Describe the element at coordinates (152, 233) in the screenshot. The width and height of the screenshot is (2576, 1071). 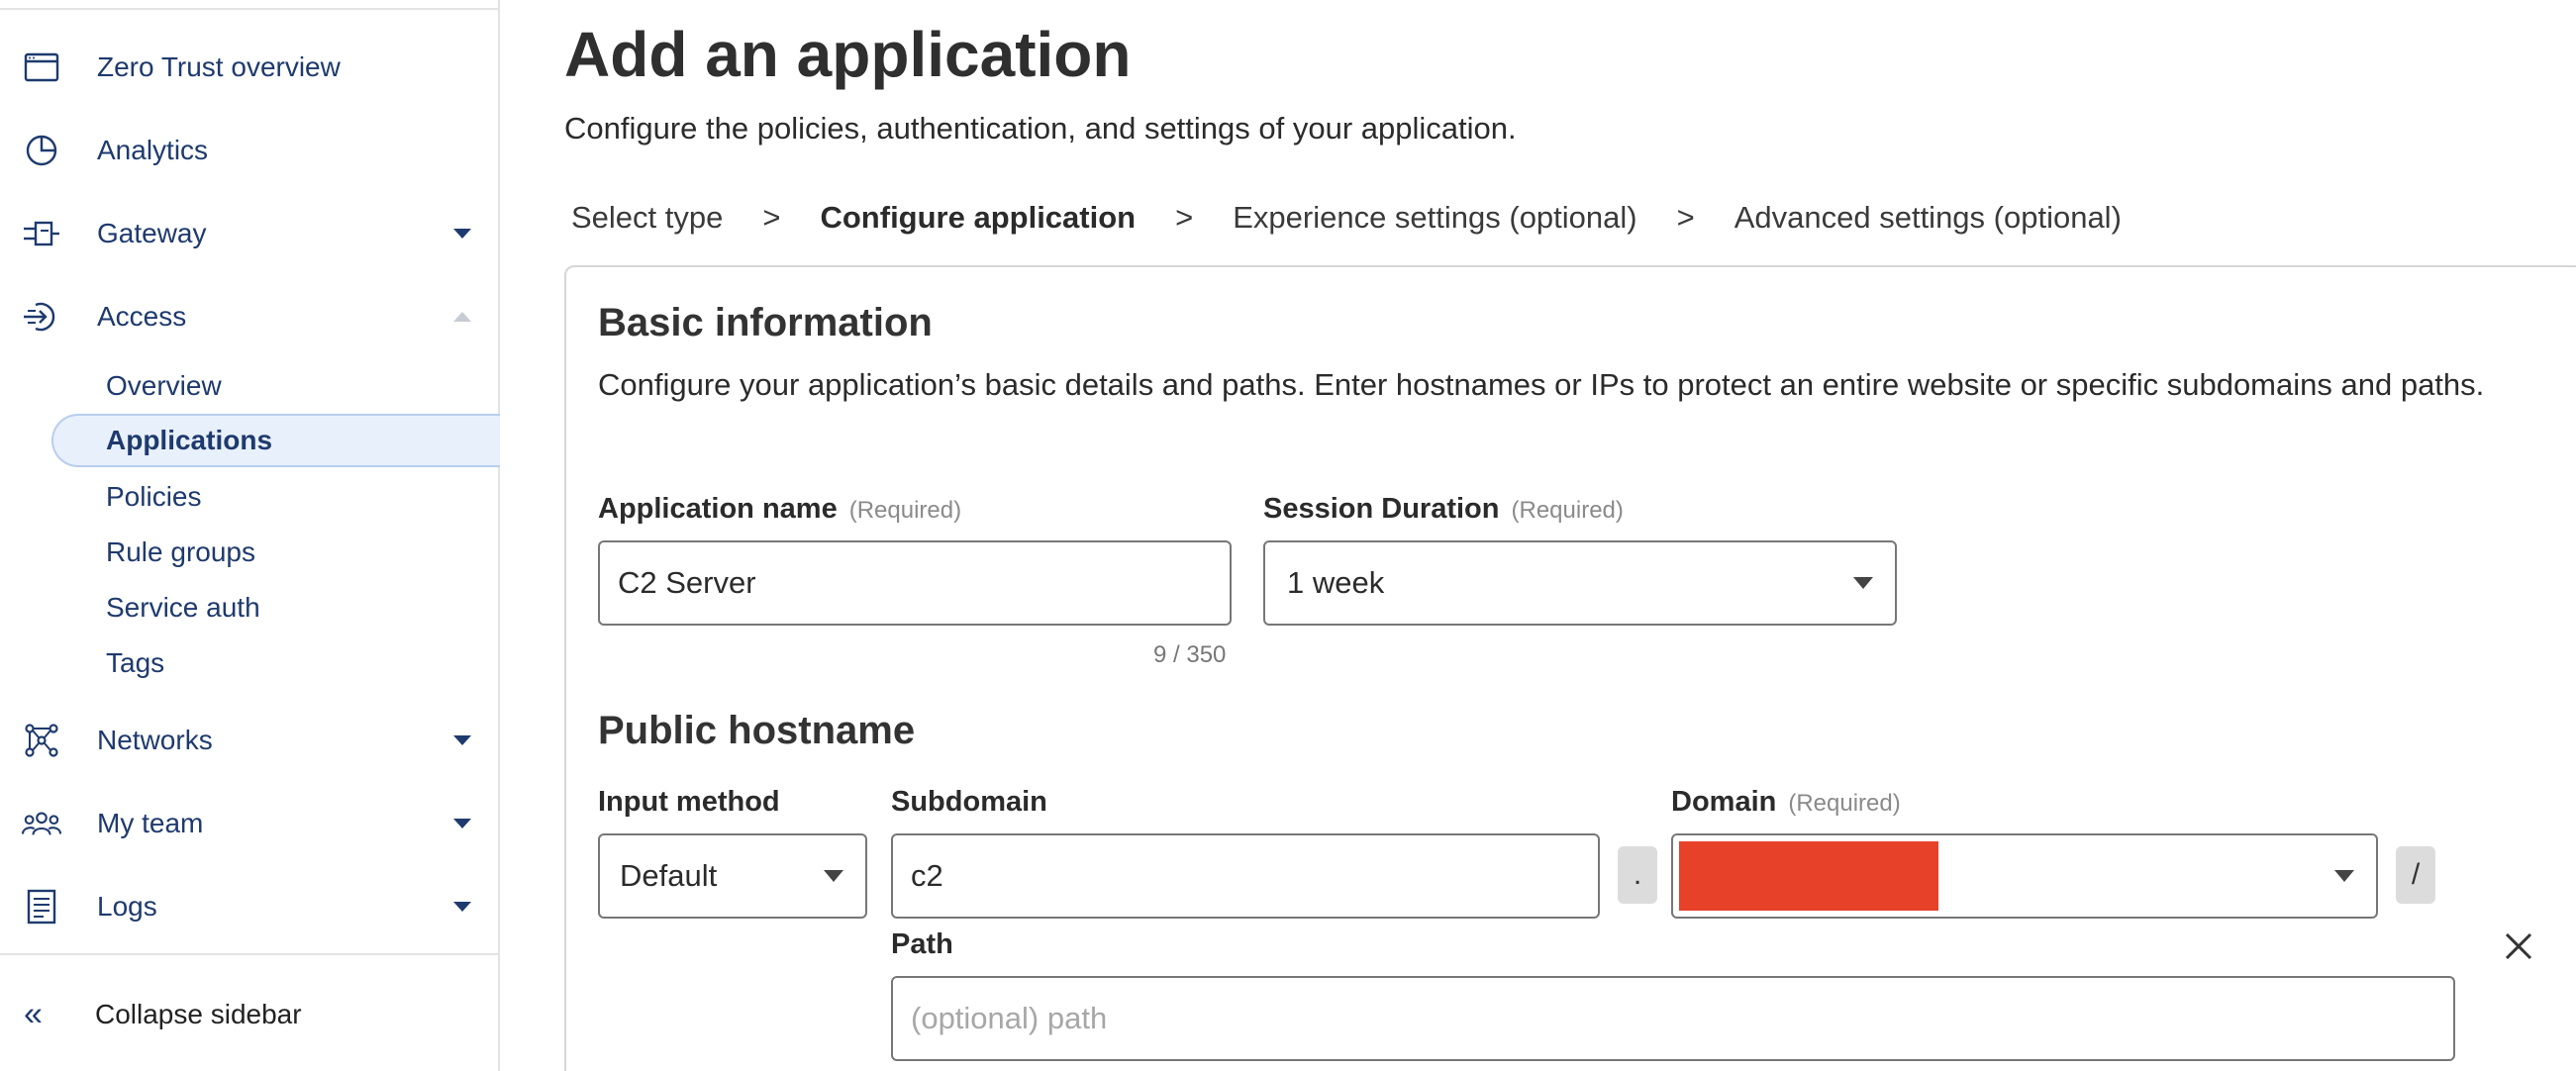
I see `sidebar-item-label: Gateway` at that location.